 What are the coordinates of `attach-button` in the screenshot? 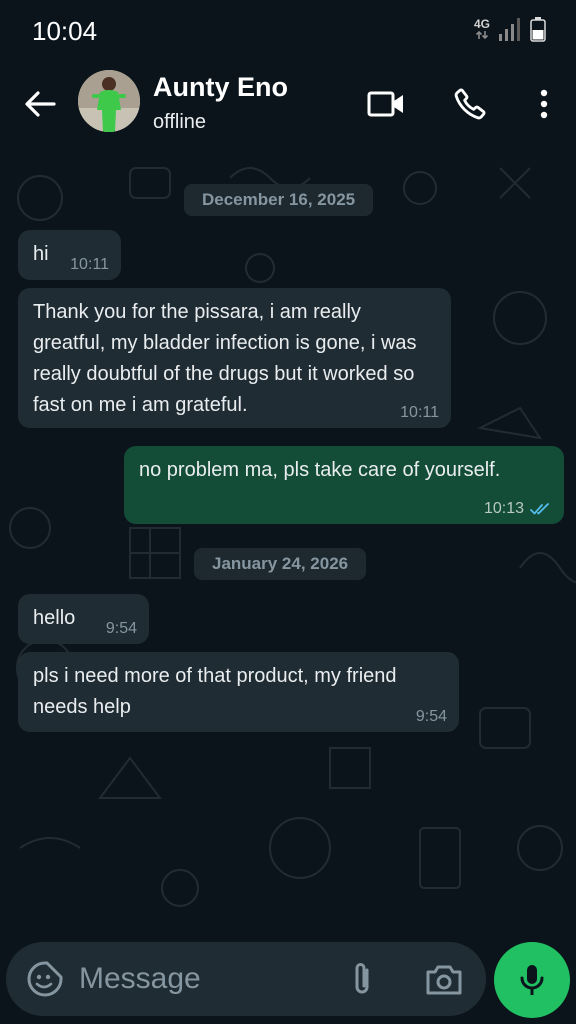 It's located at (362, 979).